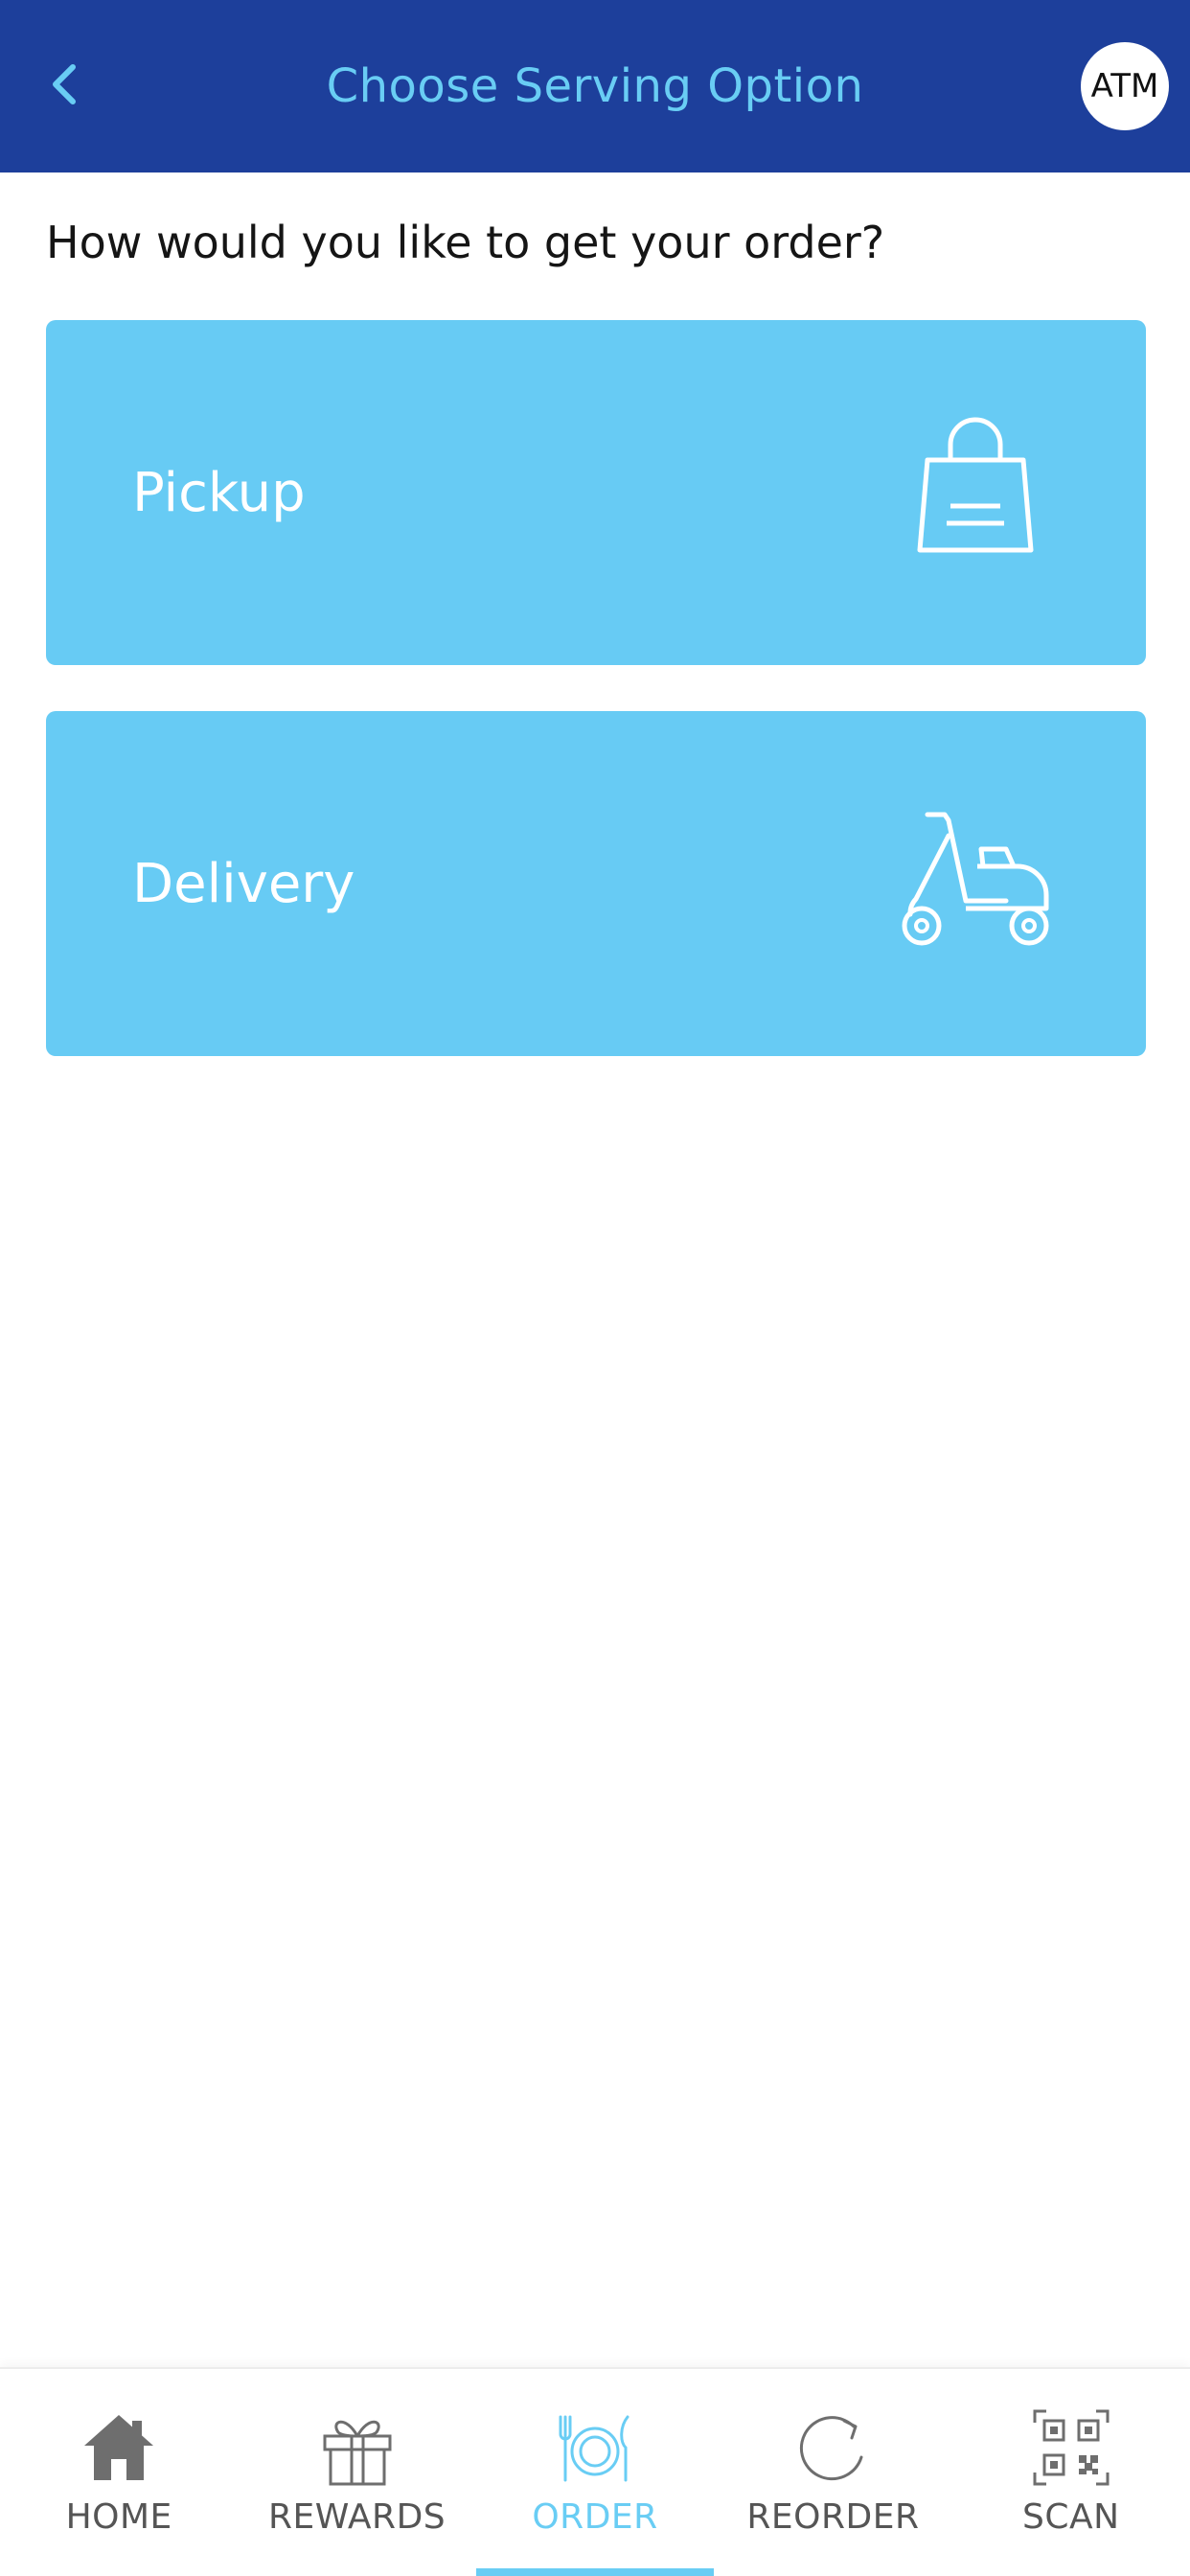  What do you see at coordinates (119, 2447) in the screenshot?
I see `home-icon` at bounding box center [119, 2447].